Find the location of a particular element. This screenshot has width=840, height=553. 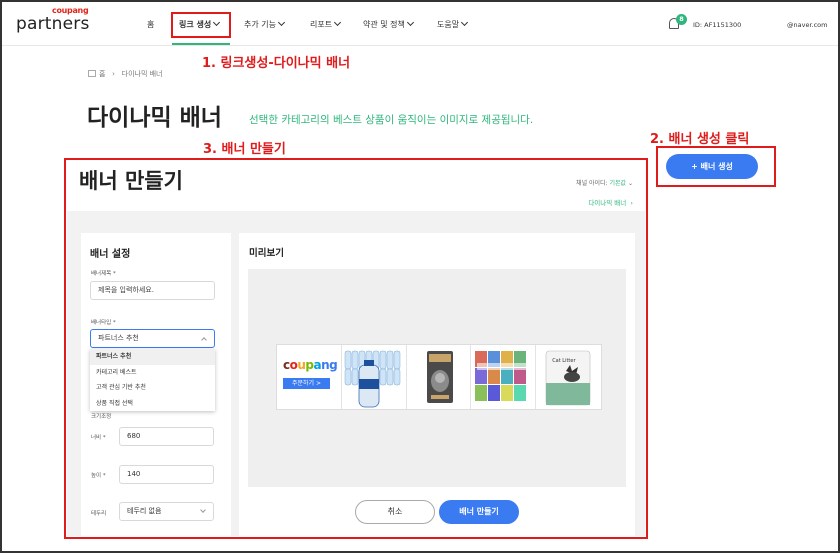

dropdown-option: 파트너스 추천 is located at coordinates (152, 357).